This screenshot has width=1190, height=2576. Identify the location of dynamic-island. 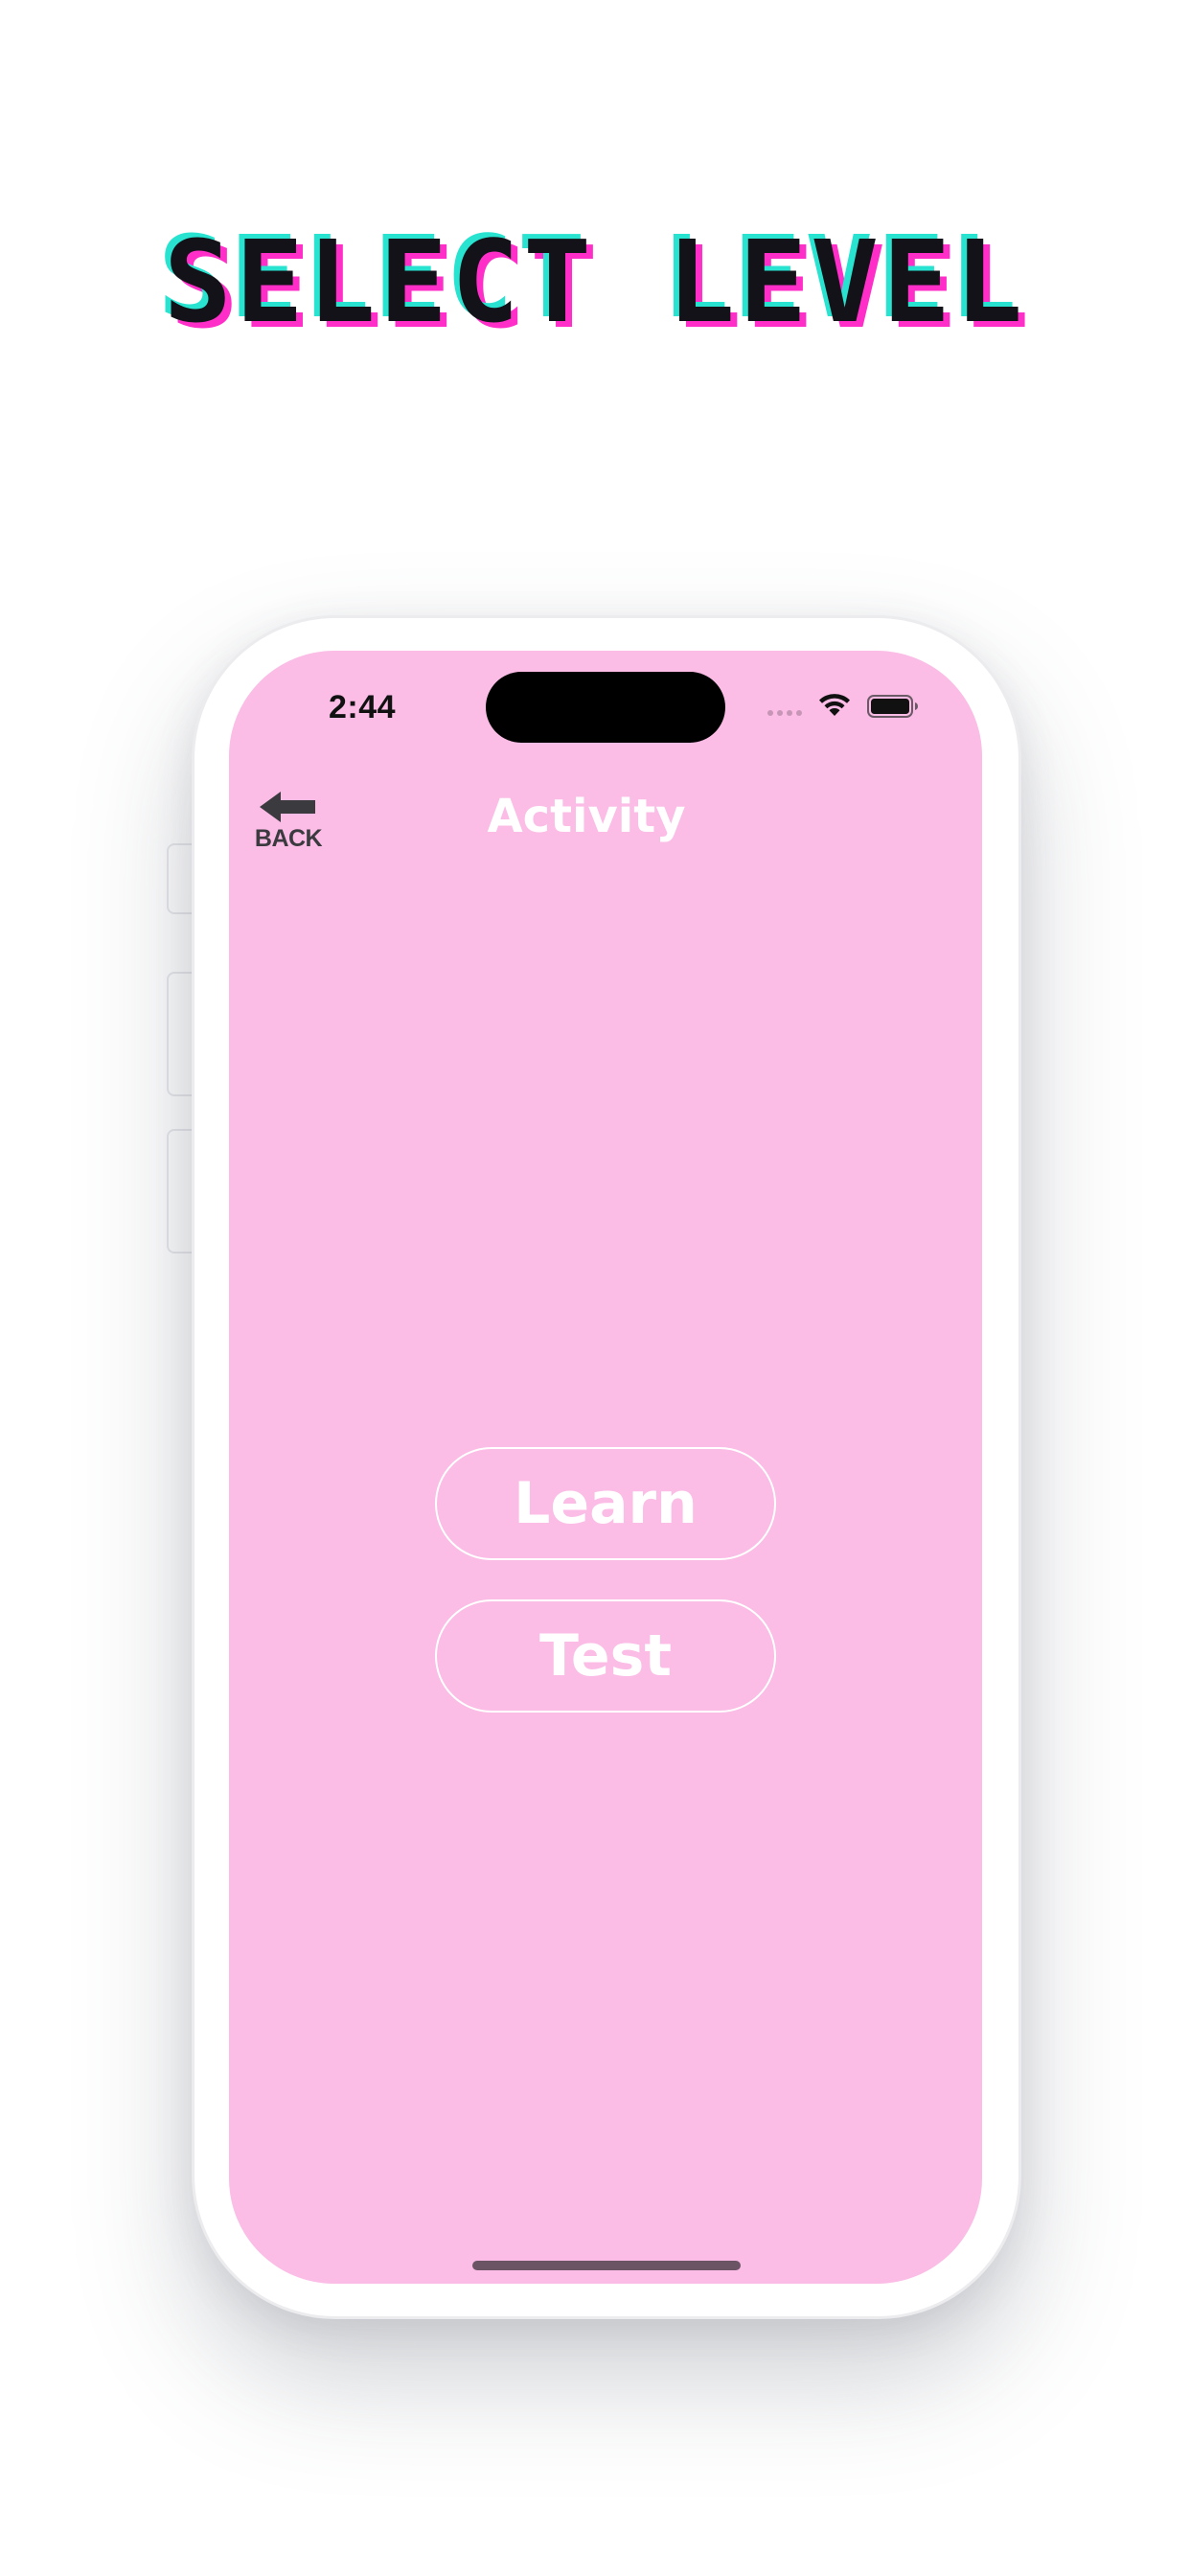
(606, 707).